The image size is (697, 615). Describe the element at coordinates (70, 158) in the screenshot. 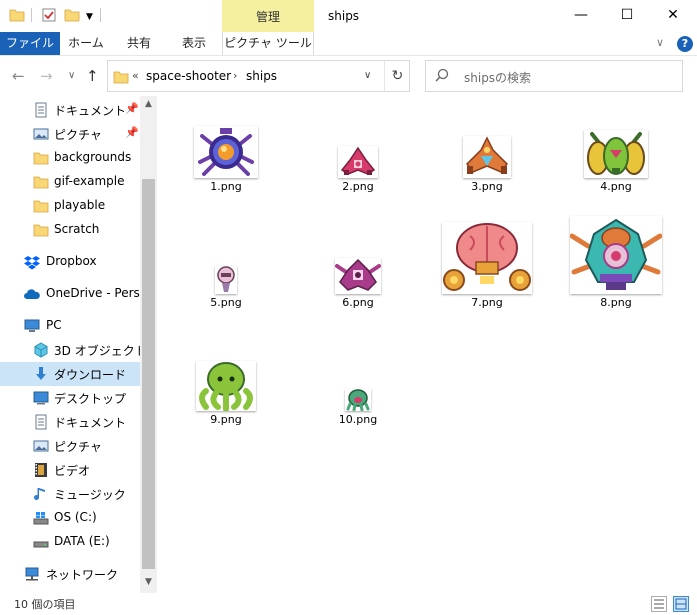

I see `sidebar-item-backgrounds: backgrounds` at that location.